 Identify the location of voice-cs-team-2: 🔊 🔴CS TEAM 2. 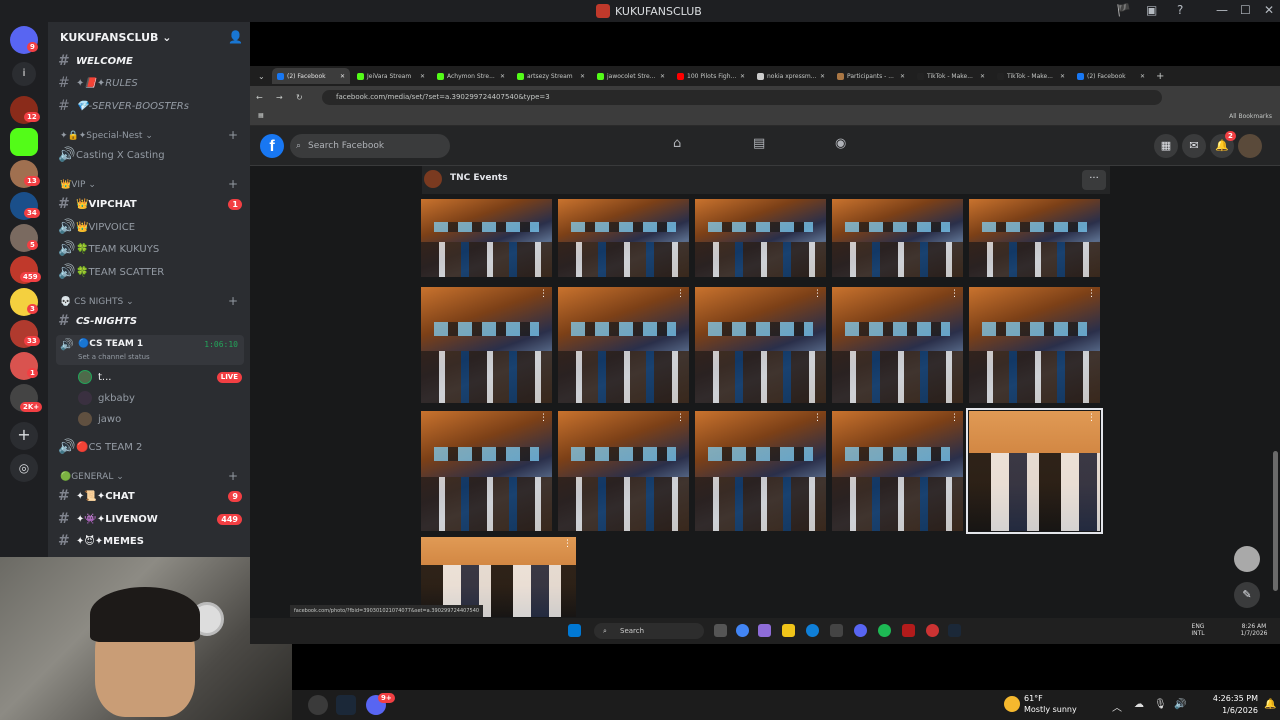
(151, 447).